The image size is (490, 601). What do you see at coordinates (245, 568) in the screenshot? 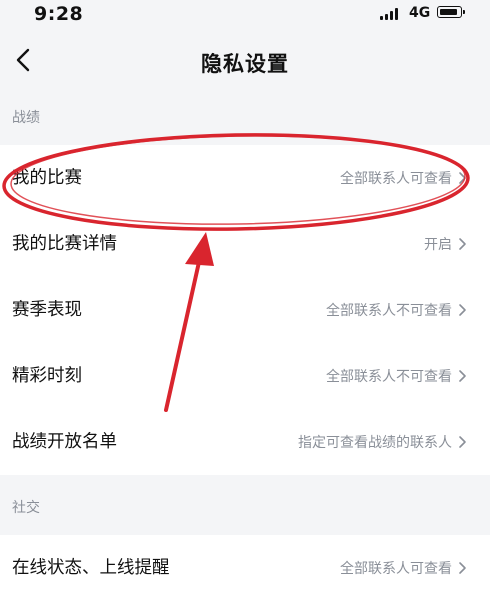
I see `row-online-status: 在线状态、上线提醒 全部联系人可查看` at bounding box center [245, 568].